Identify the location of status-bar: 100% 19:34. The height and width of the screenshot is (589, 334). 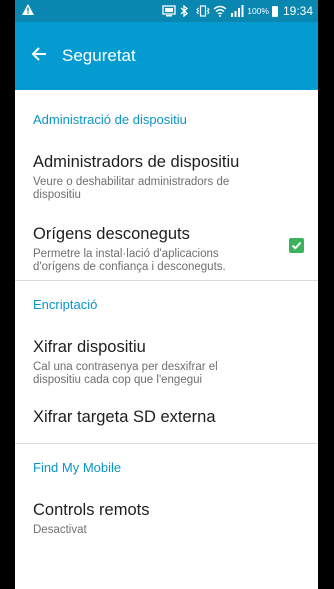
(166, 11).